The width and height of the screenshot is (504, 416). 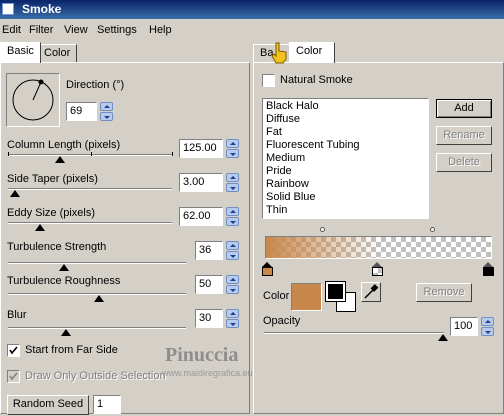 What do you see at coordinates (464, 162) in the screenshot?
I see `delete-button: Delete` at bounding box center [464, 162].